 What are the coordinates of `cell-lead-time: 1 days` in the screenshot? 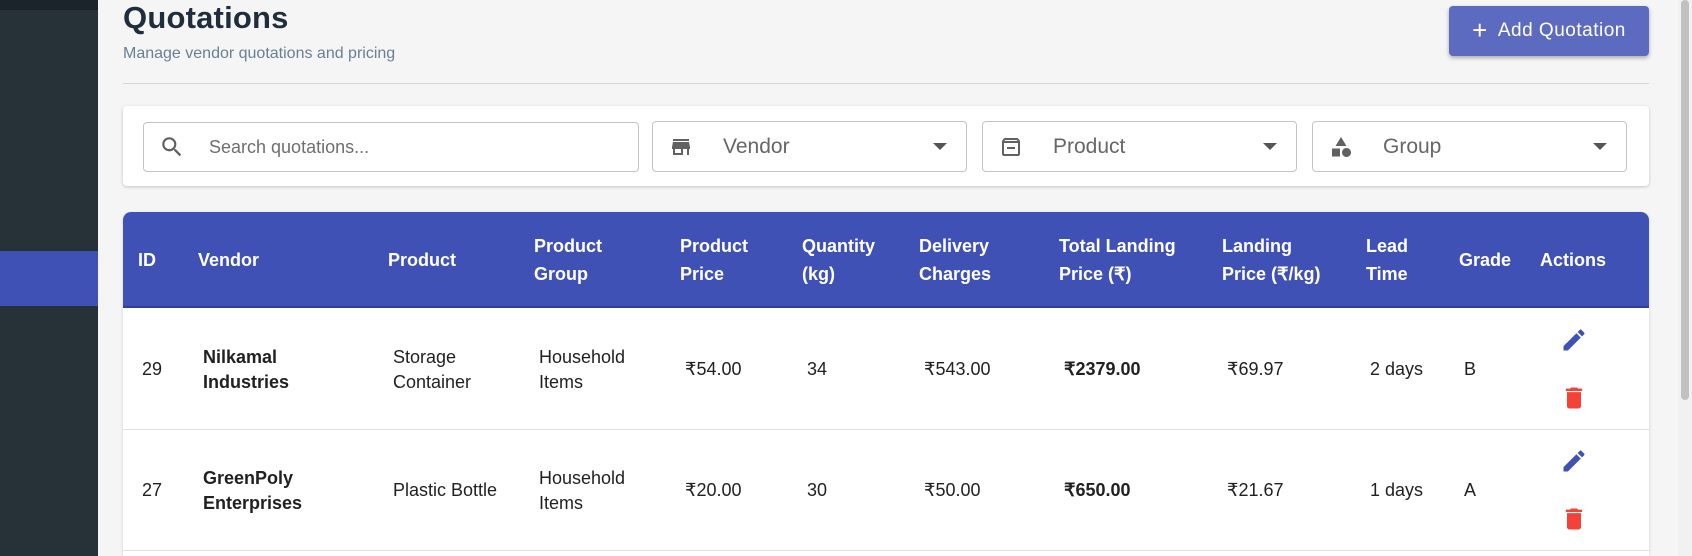 It's located at (1397, 490).